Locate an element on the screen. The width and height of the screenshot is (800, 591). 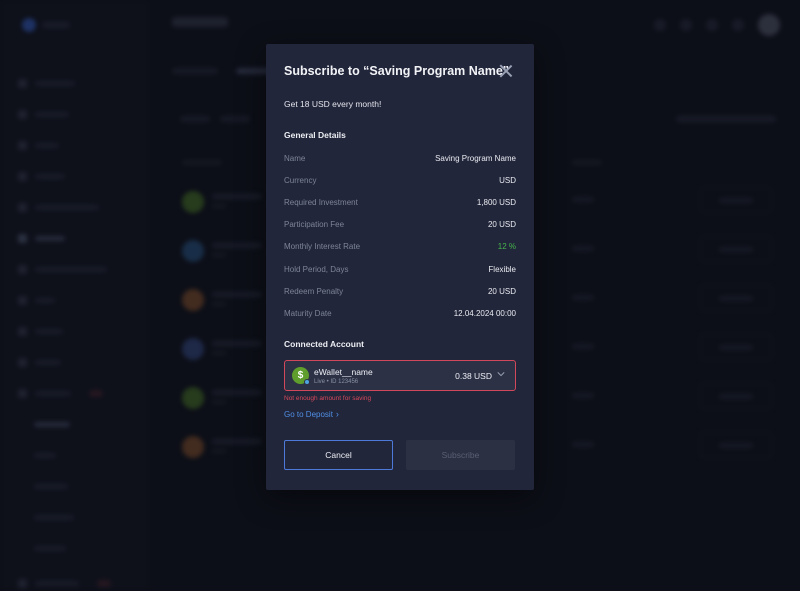
detail-value: USD is located at coordinates (507, 180).